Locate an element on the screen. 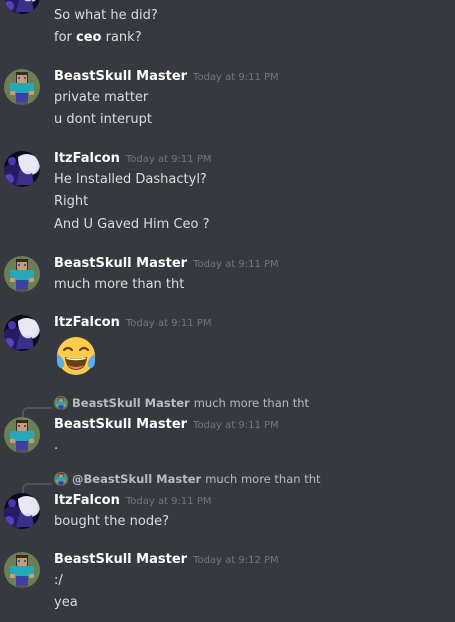 Image resolution: width=455 pixels, height=622 pixels. reply-preview: BeastSkull Master much more than tht is located at coordinates (181, 403).